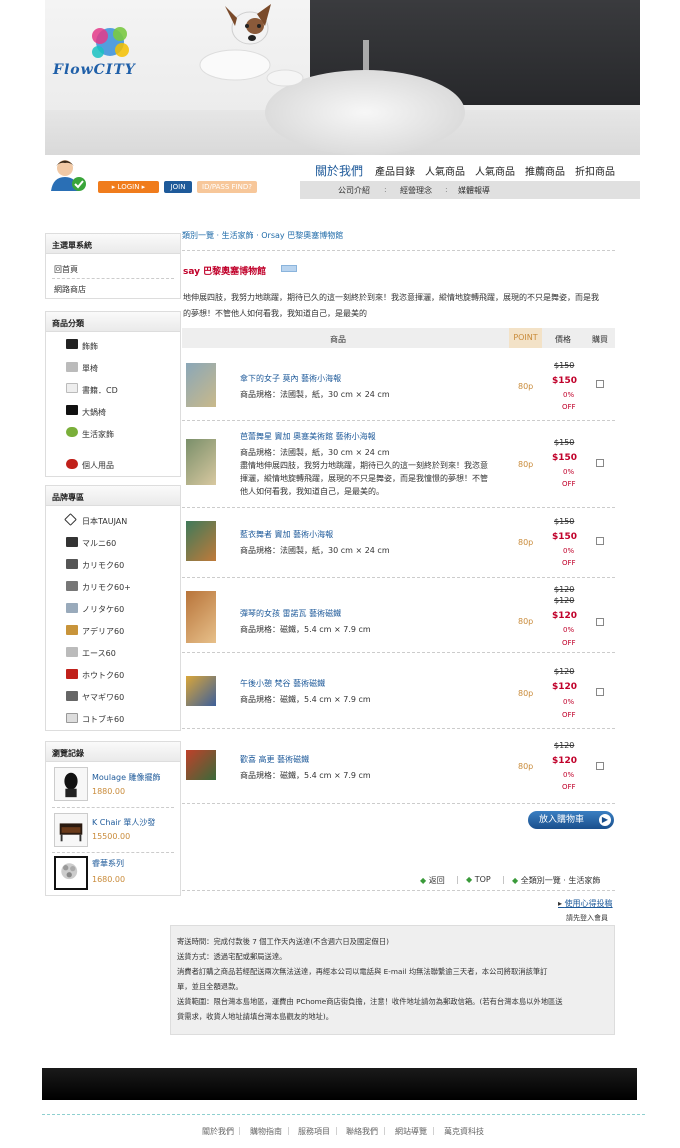 This screenshot has height=1148, width=680. I want to click on title-badge-icon, so click(289, 268).